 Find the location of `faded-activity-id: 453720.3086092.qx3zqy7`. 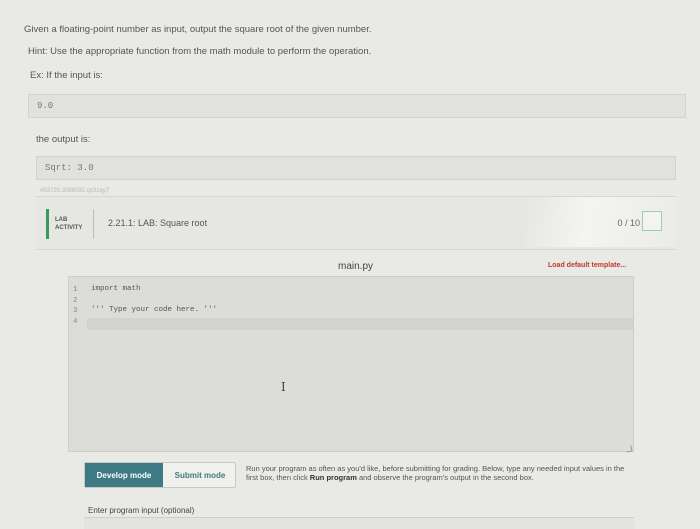

faded-activity-id: 453720.3086092.qx3zqy7 is located at coordinates (75, 191).